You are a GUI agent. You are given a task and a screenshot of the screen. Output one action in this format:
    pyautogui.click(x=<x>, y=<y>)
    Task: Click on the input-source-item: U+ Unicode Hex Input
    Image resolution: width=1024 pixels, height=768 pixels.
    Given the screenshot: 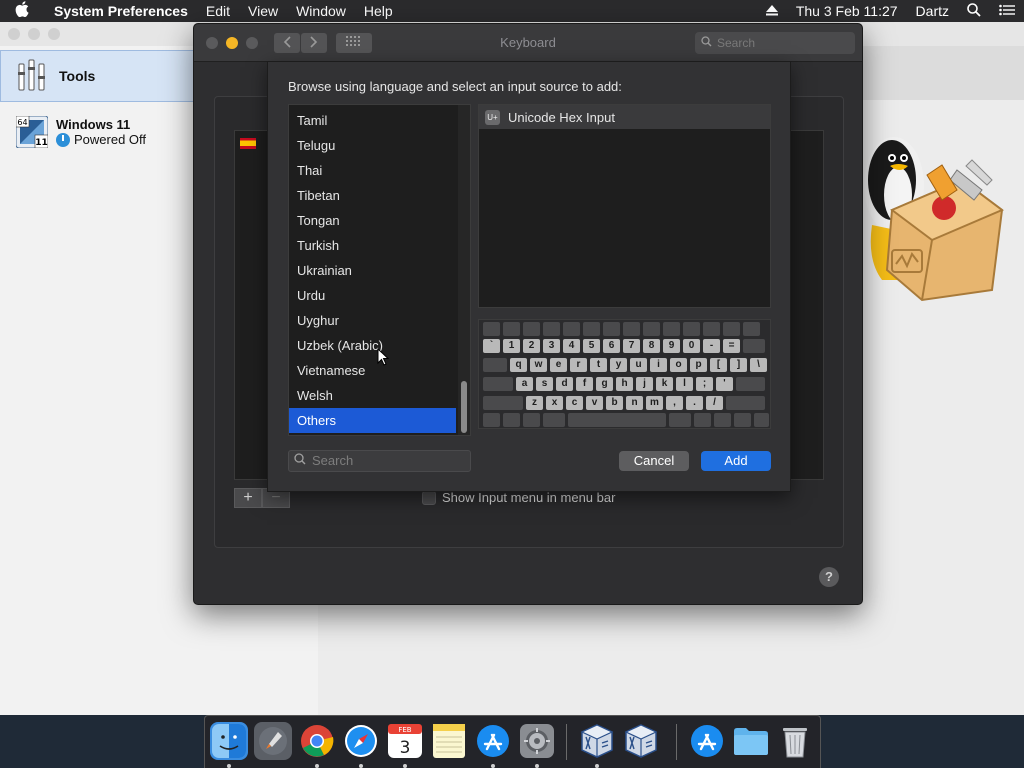 What is the action you would take?
    pyautogui.click(x=624, y=117)
    